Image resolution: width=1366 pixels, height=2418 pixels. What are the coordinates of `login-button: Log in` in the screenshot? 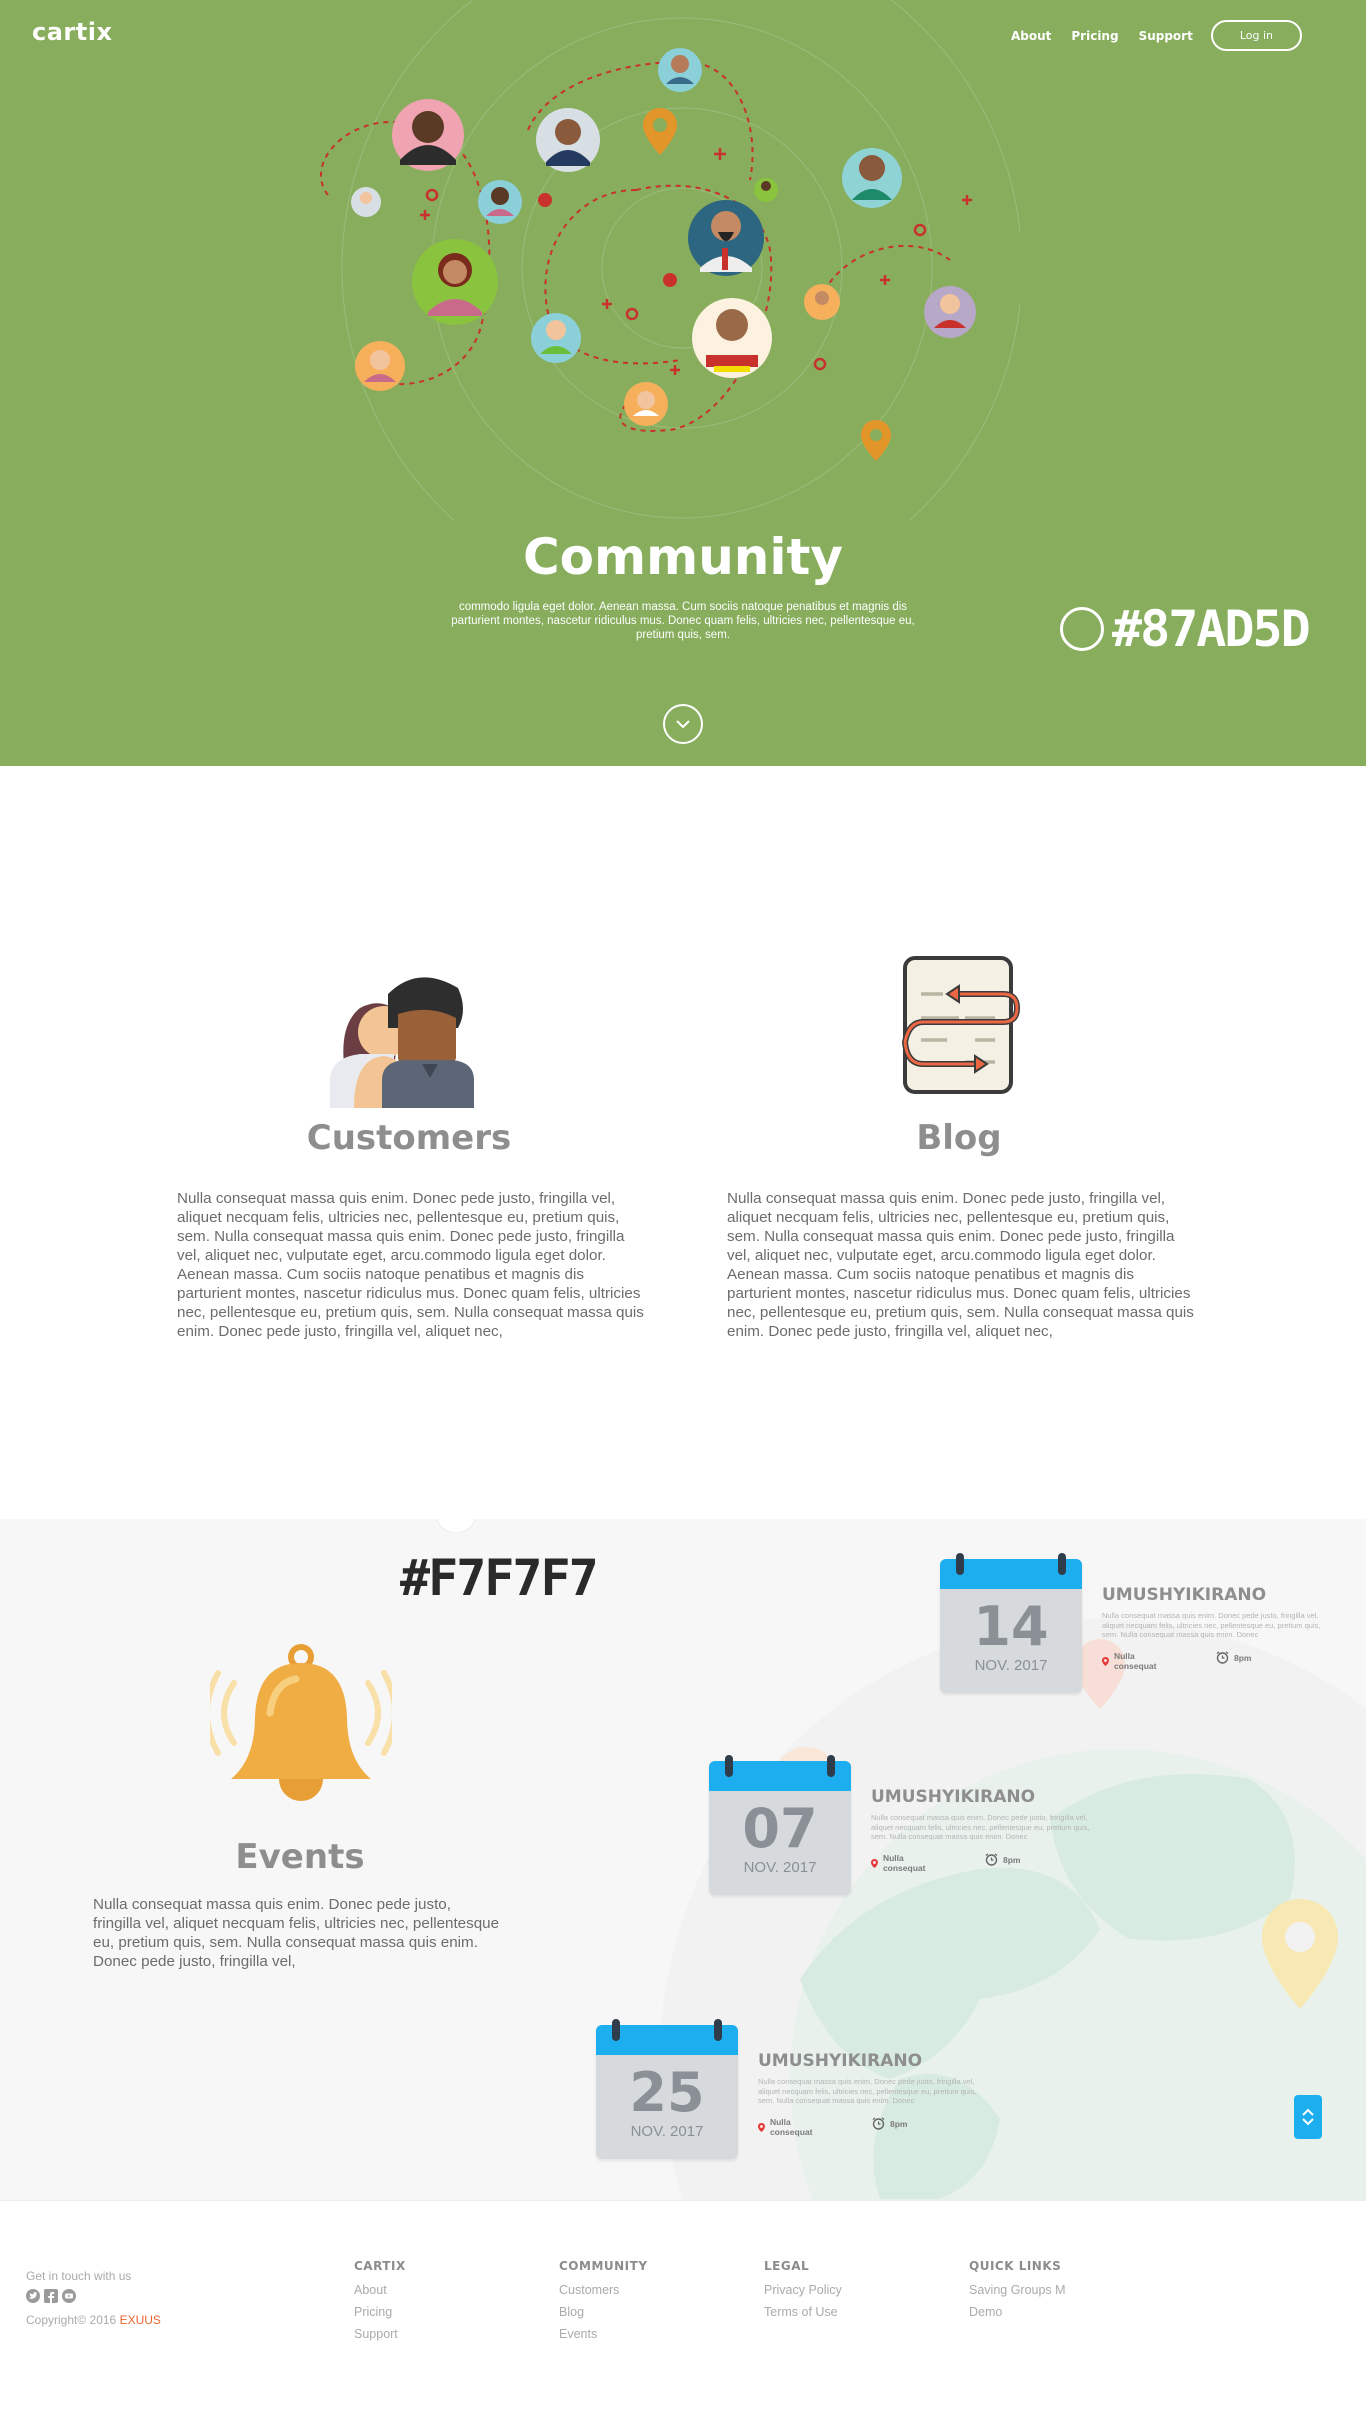 It's located at (1256, 35).